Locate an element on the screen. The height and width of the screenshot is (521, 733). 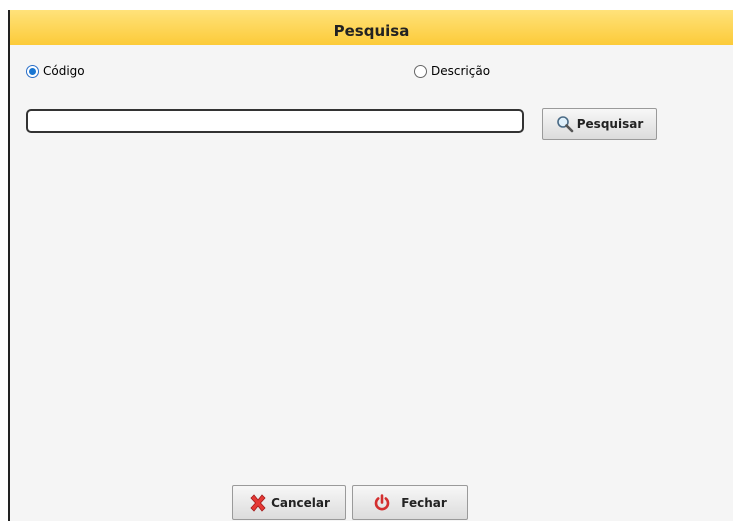
cancel-button: Cancelar is located at coordinates (289, 502).